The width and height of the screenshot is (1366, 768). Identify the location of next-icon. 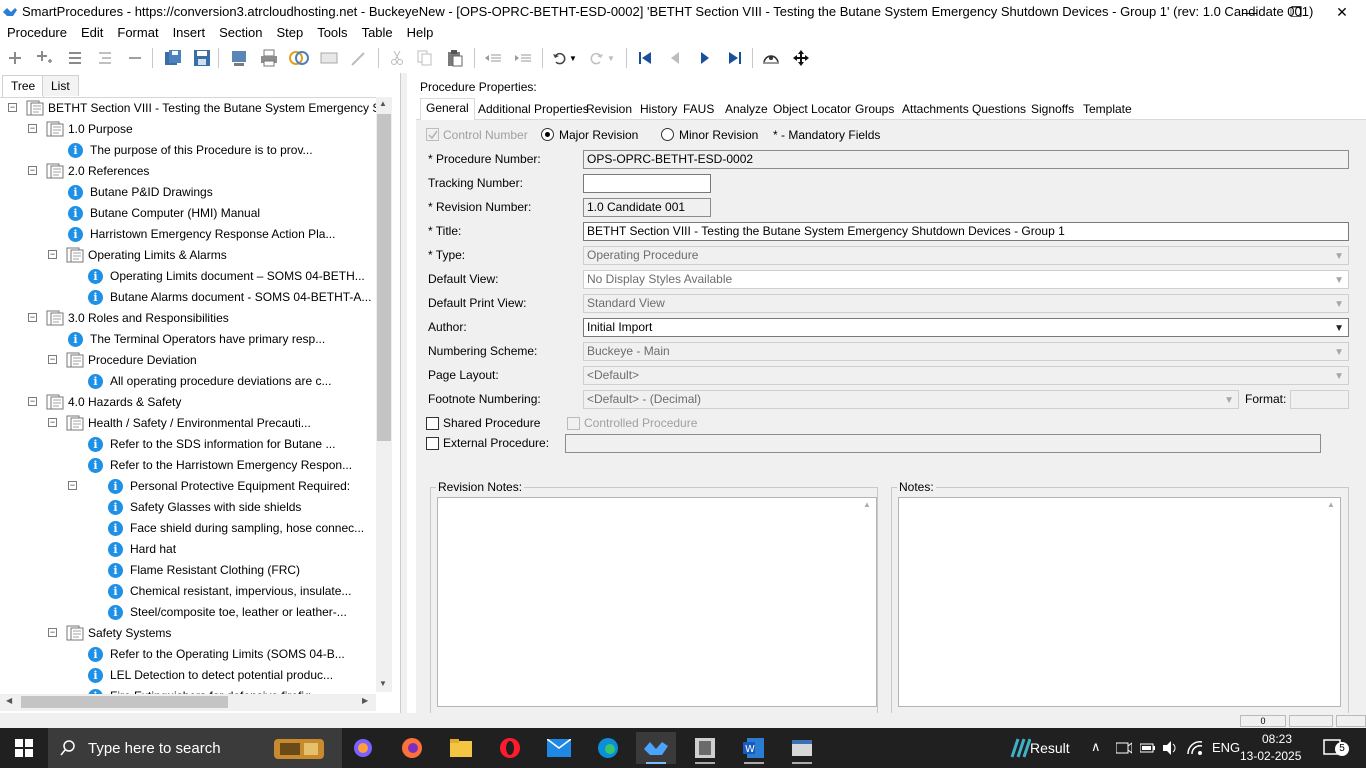
(705, 58).